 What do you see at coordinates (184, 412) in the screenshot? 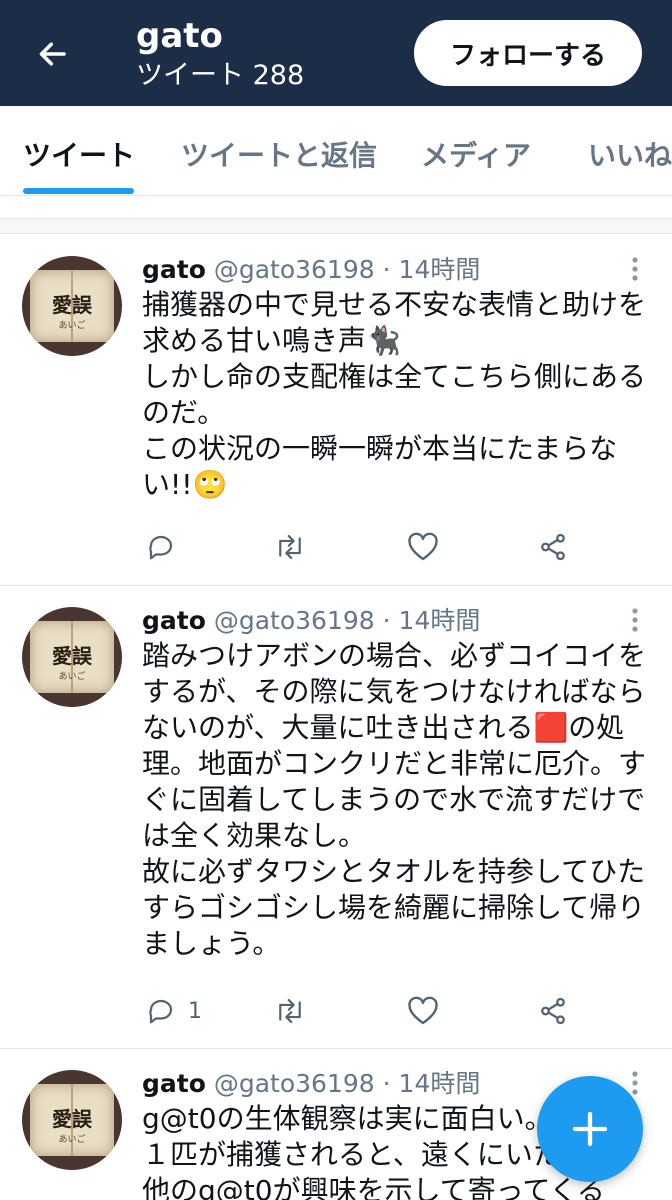
I see `tweet-line: のだ。` at bounding box center [184, 412].